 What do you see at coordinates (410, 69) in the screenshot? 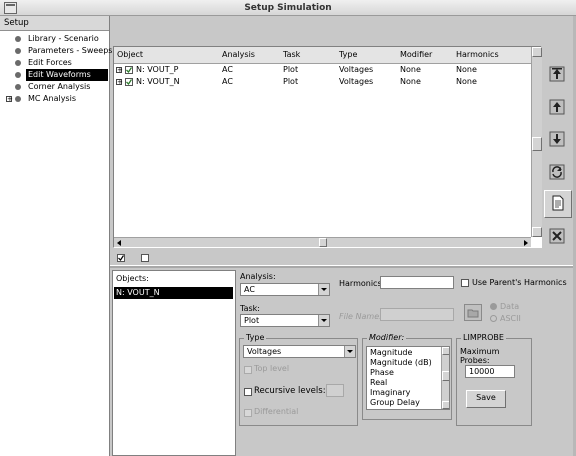
I see `cell-modifier: None` at bounding box center [410, 69].